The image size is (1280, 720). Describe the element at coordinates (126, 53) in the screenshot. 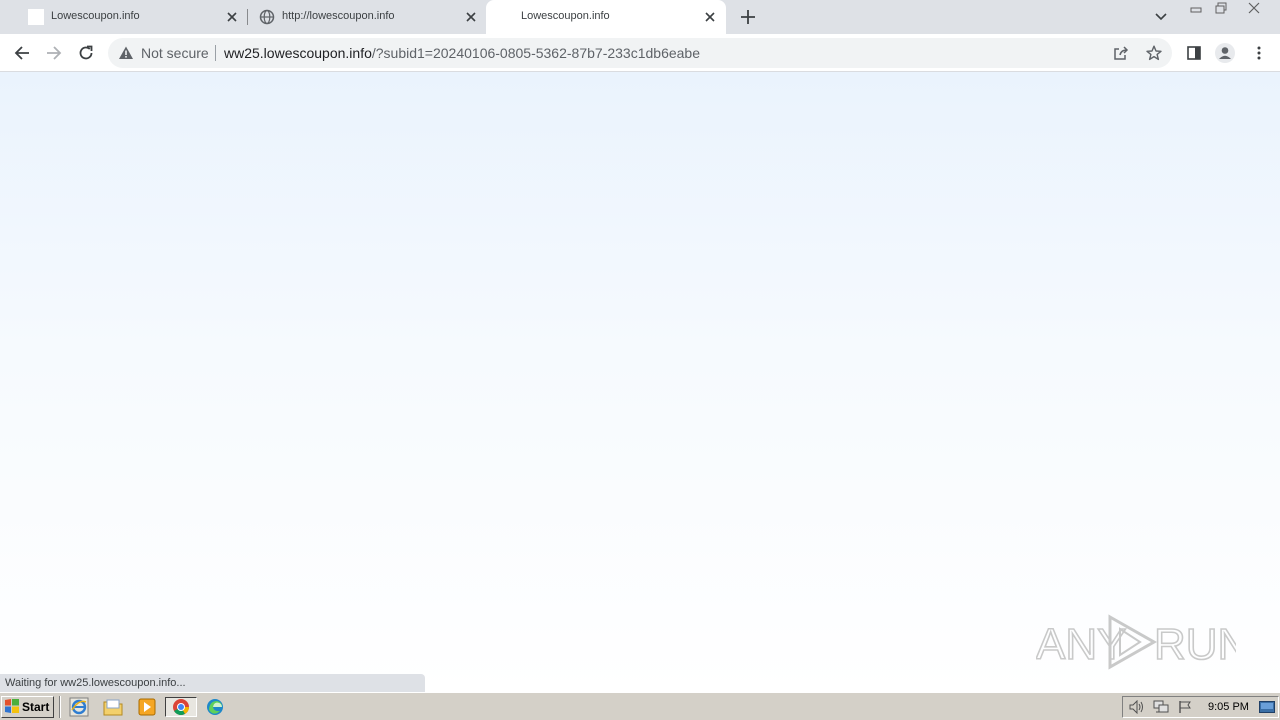

I see `warning-icon` at that location.